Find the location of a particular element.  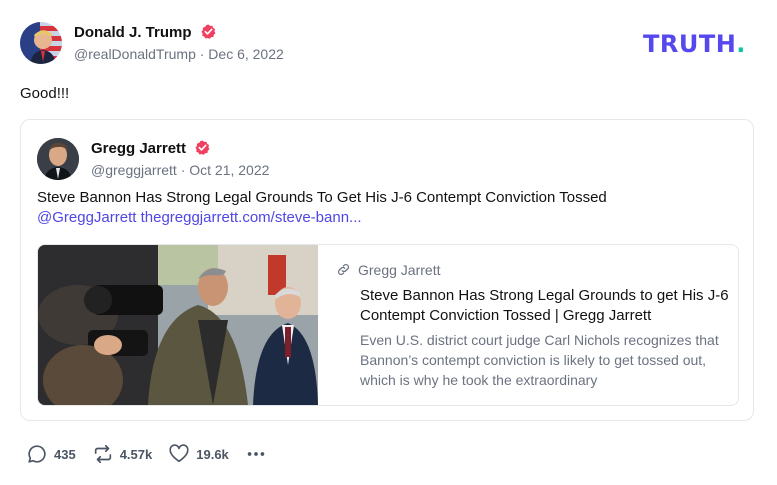

truth-logo: TRUTH. is located at coordinates (694, 44).